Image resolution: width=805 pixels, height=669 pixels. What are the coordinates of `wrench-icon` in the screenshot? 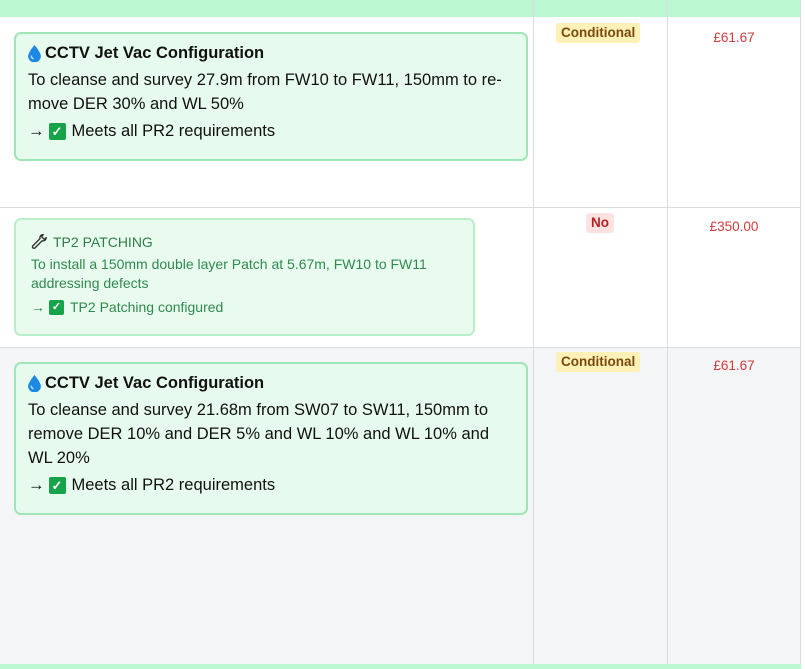 It's located at (39, 241).